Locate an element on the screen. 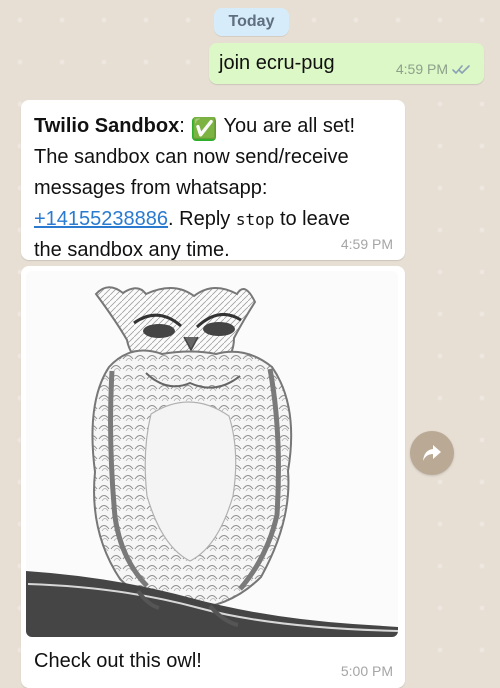 This screenshot has width=500, height=688. forward-icon is located at coordinates (432, 453).